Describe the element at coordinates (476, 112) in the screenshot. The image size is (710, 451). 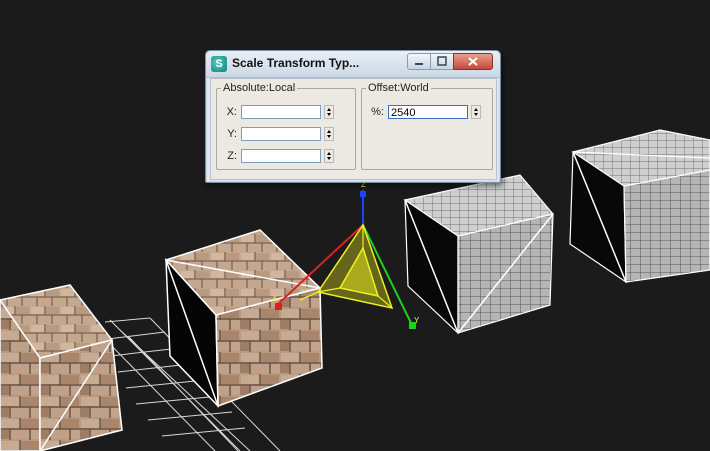
I see `percent-spinner` at that location.